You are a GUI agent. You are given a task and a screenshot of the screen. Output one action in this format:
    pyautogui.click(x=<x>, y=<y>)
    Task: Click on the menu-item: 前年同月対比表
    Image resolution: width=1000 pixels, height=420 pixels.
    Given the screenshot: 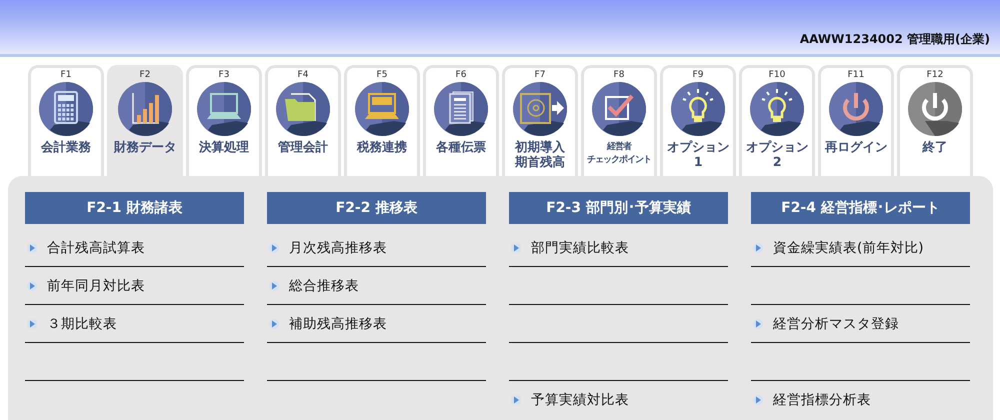 What is the action you would take?
    pyautogui.click(x=85, y=285)
    